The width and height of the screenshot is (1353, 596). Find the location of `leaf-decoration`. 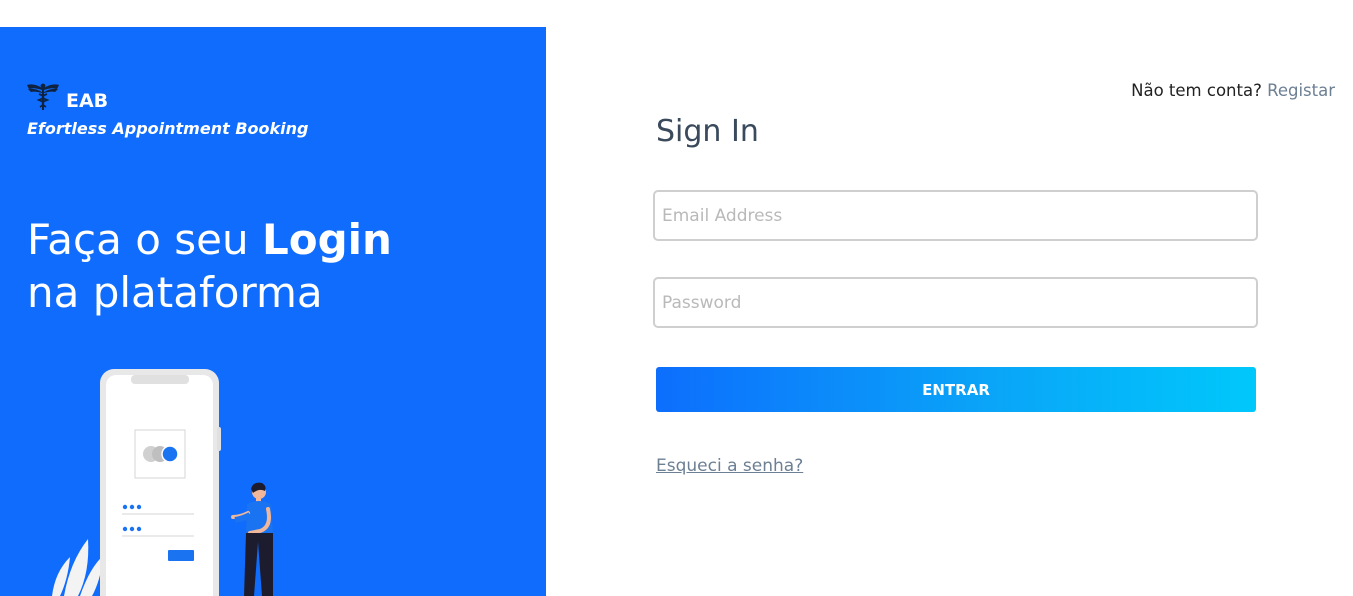

leaf-decoration is located at coordinates (78, 567).